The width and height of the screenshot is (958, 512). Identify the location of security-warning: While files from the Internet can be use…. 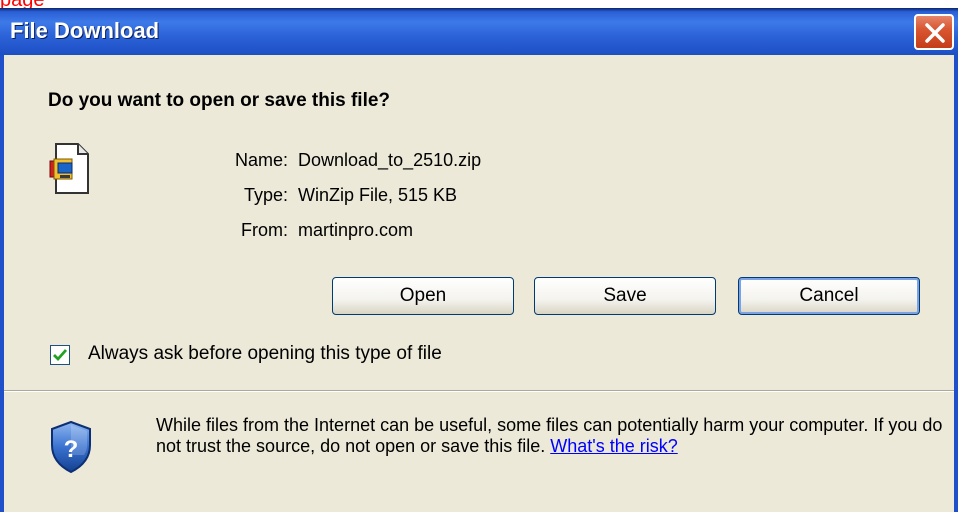
(551, 436).